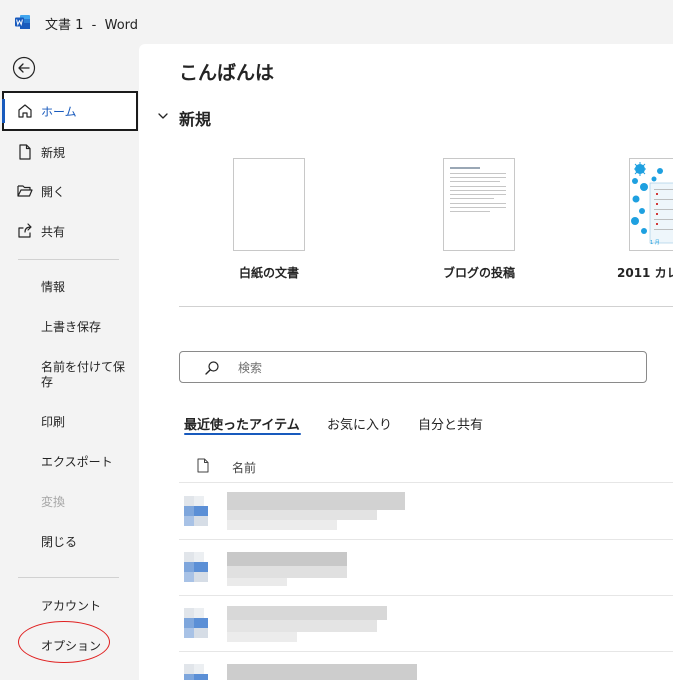 The height and width of the screenshot is (680, 673). What do you see at coordinates (25, 111) in the screenshot?
I see `home-icon` at bounding box center [25, 111].